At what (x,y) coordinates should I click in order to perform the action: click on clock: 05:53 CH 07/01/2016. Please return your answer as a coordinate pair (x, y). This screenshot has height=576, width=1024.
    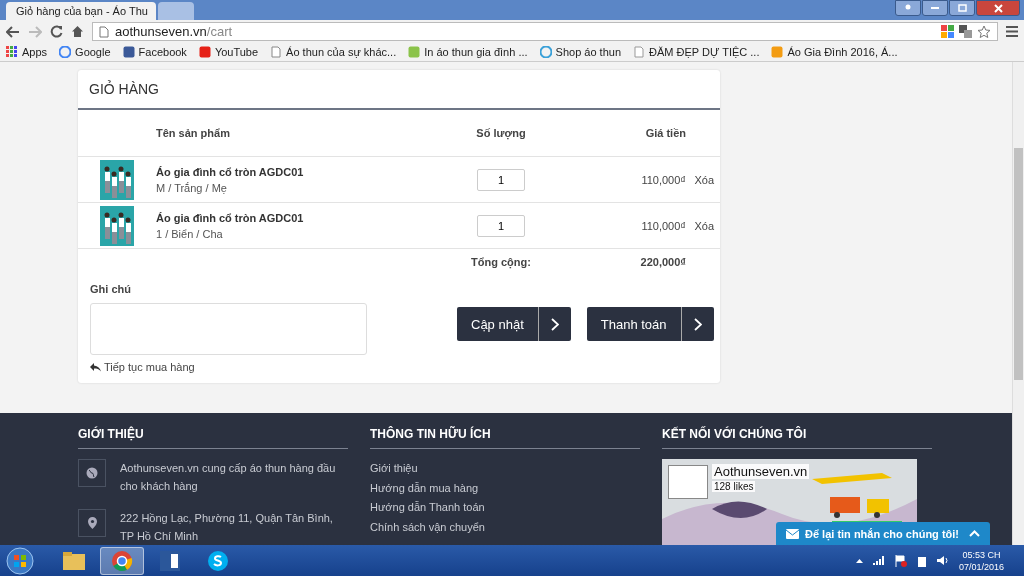
    Looking at the image, I should click on (988, 560).